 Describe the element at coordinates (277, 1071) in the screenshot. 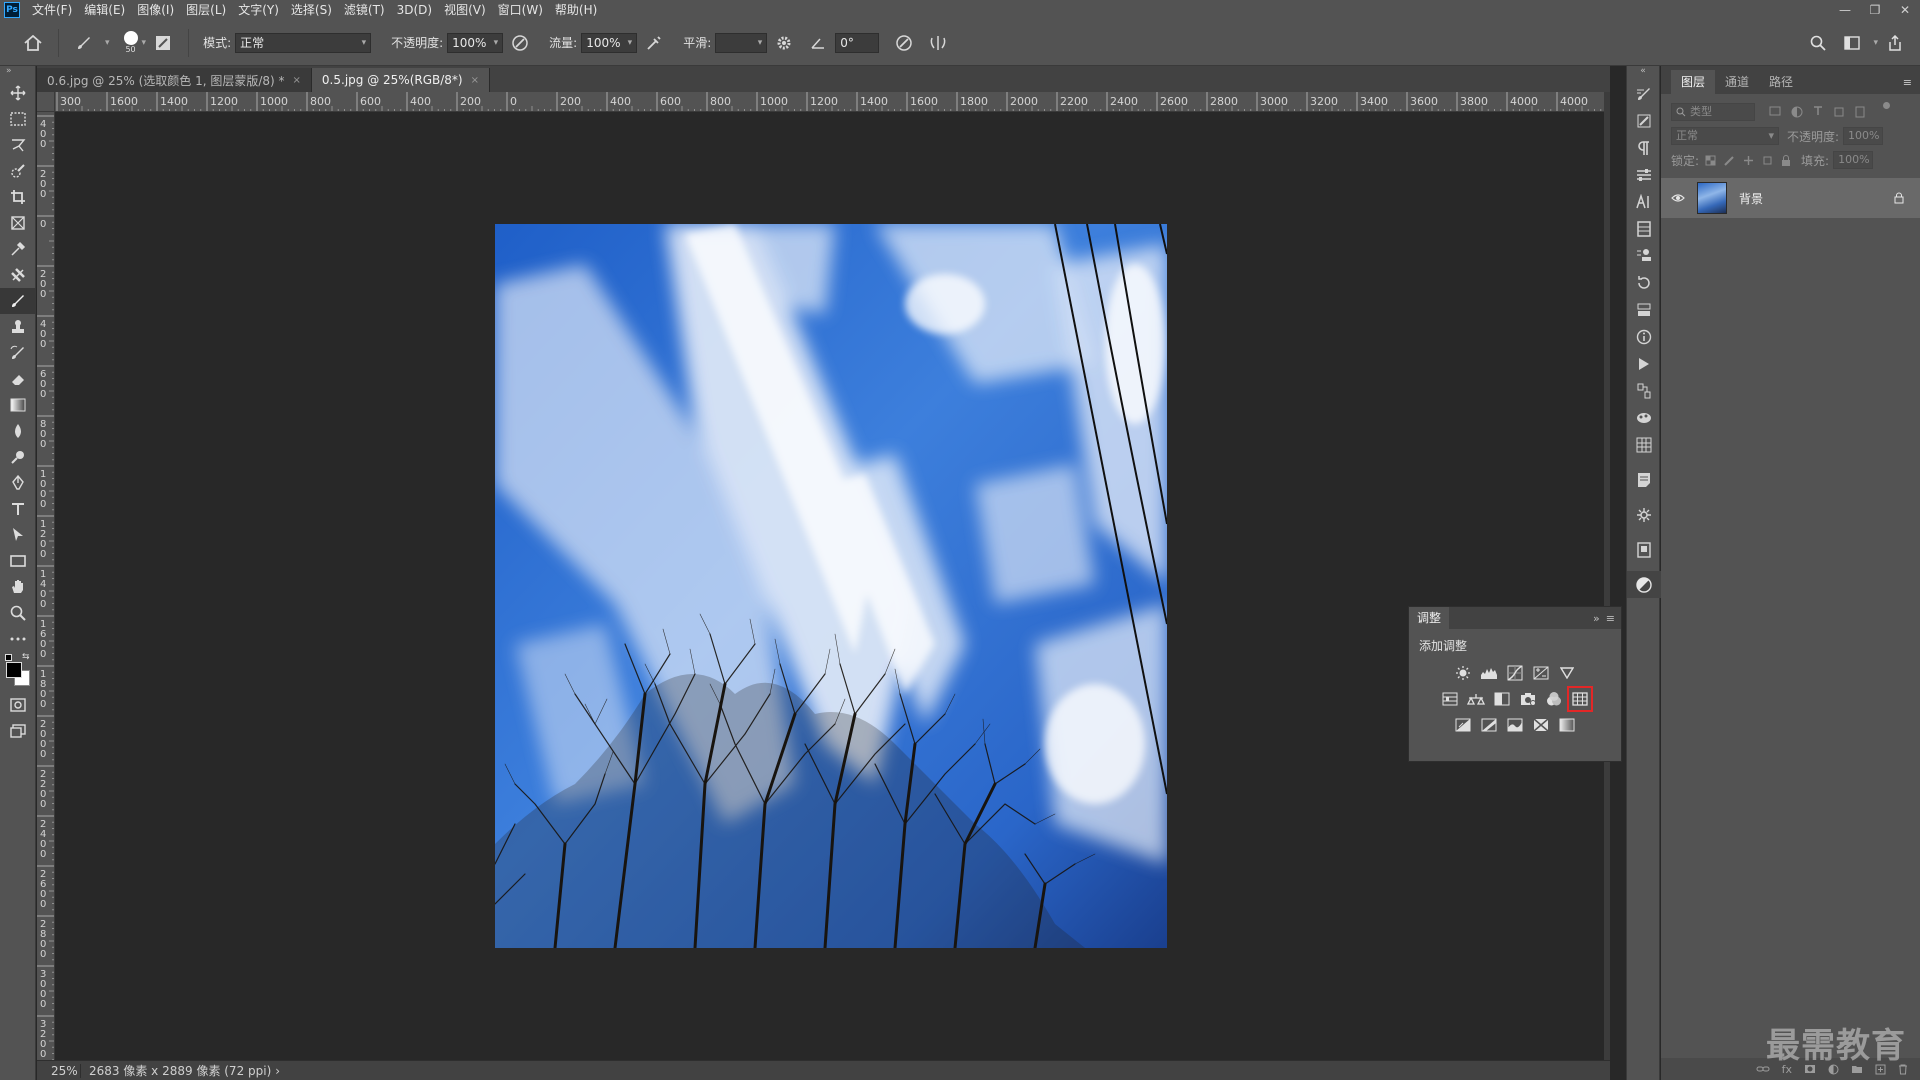

I see `status-menu-arrow: ›` at that location.